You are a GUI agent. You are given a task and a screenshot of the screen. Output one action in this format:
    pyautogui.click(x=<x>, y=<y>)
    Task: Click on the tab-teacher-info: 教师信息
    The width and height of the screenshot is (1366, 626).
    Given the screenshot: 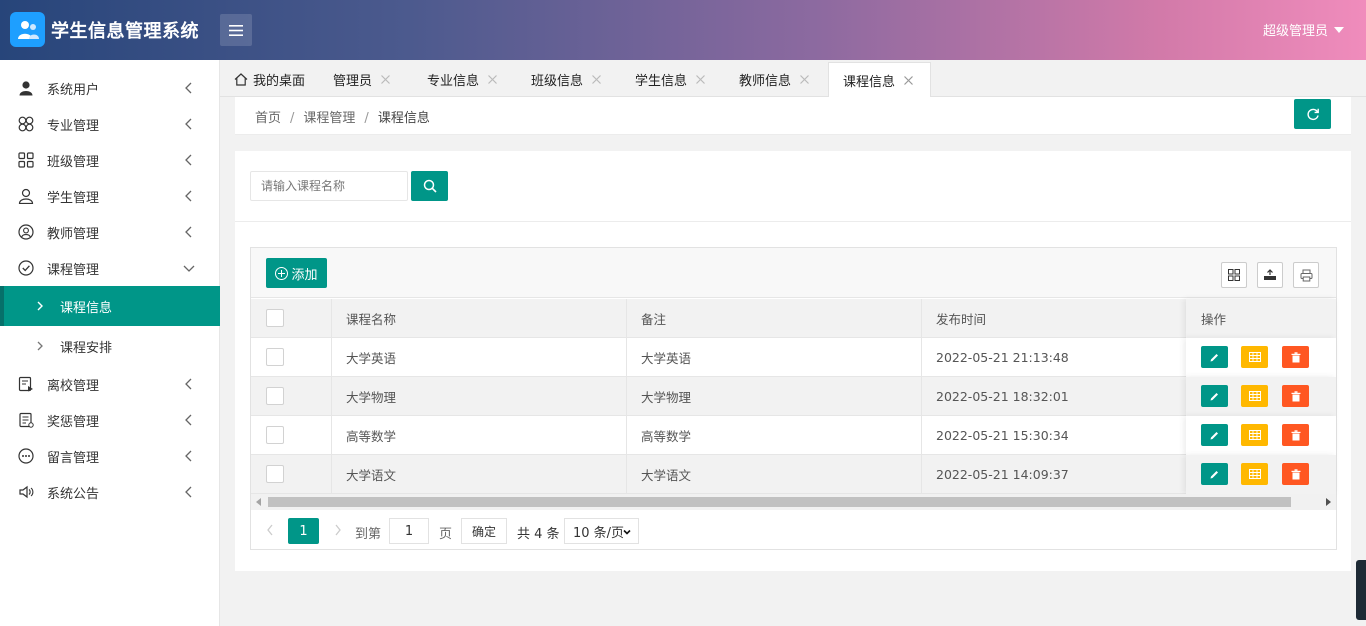 What is the action you would take?
    pyautogui.click(x=774, y=79)
    